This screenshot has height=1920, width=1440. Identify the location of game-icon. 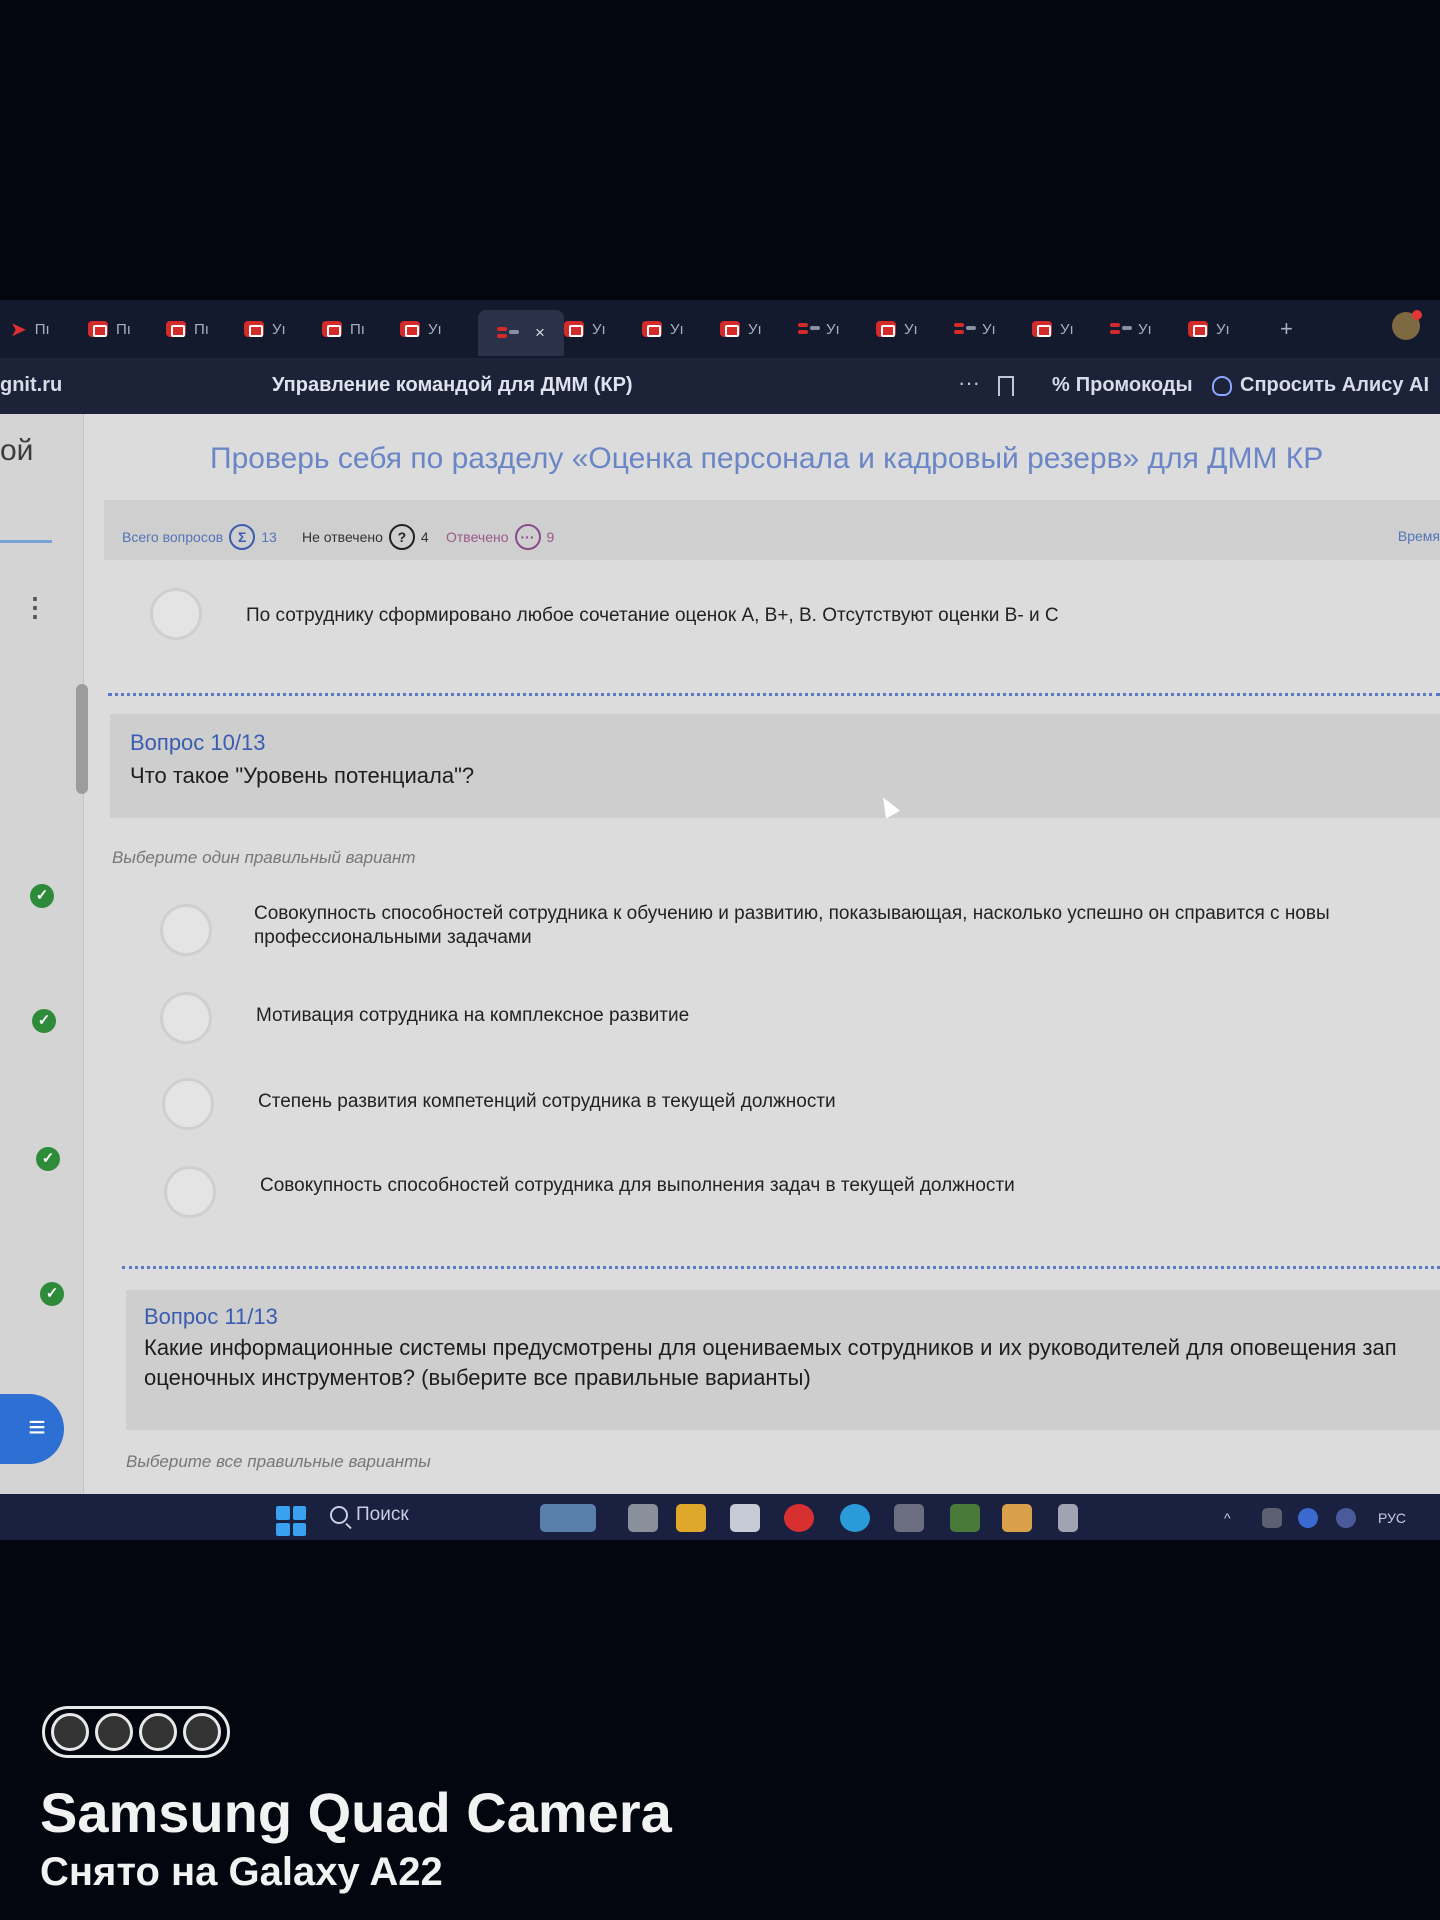
(1017, 1518).